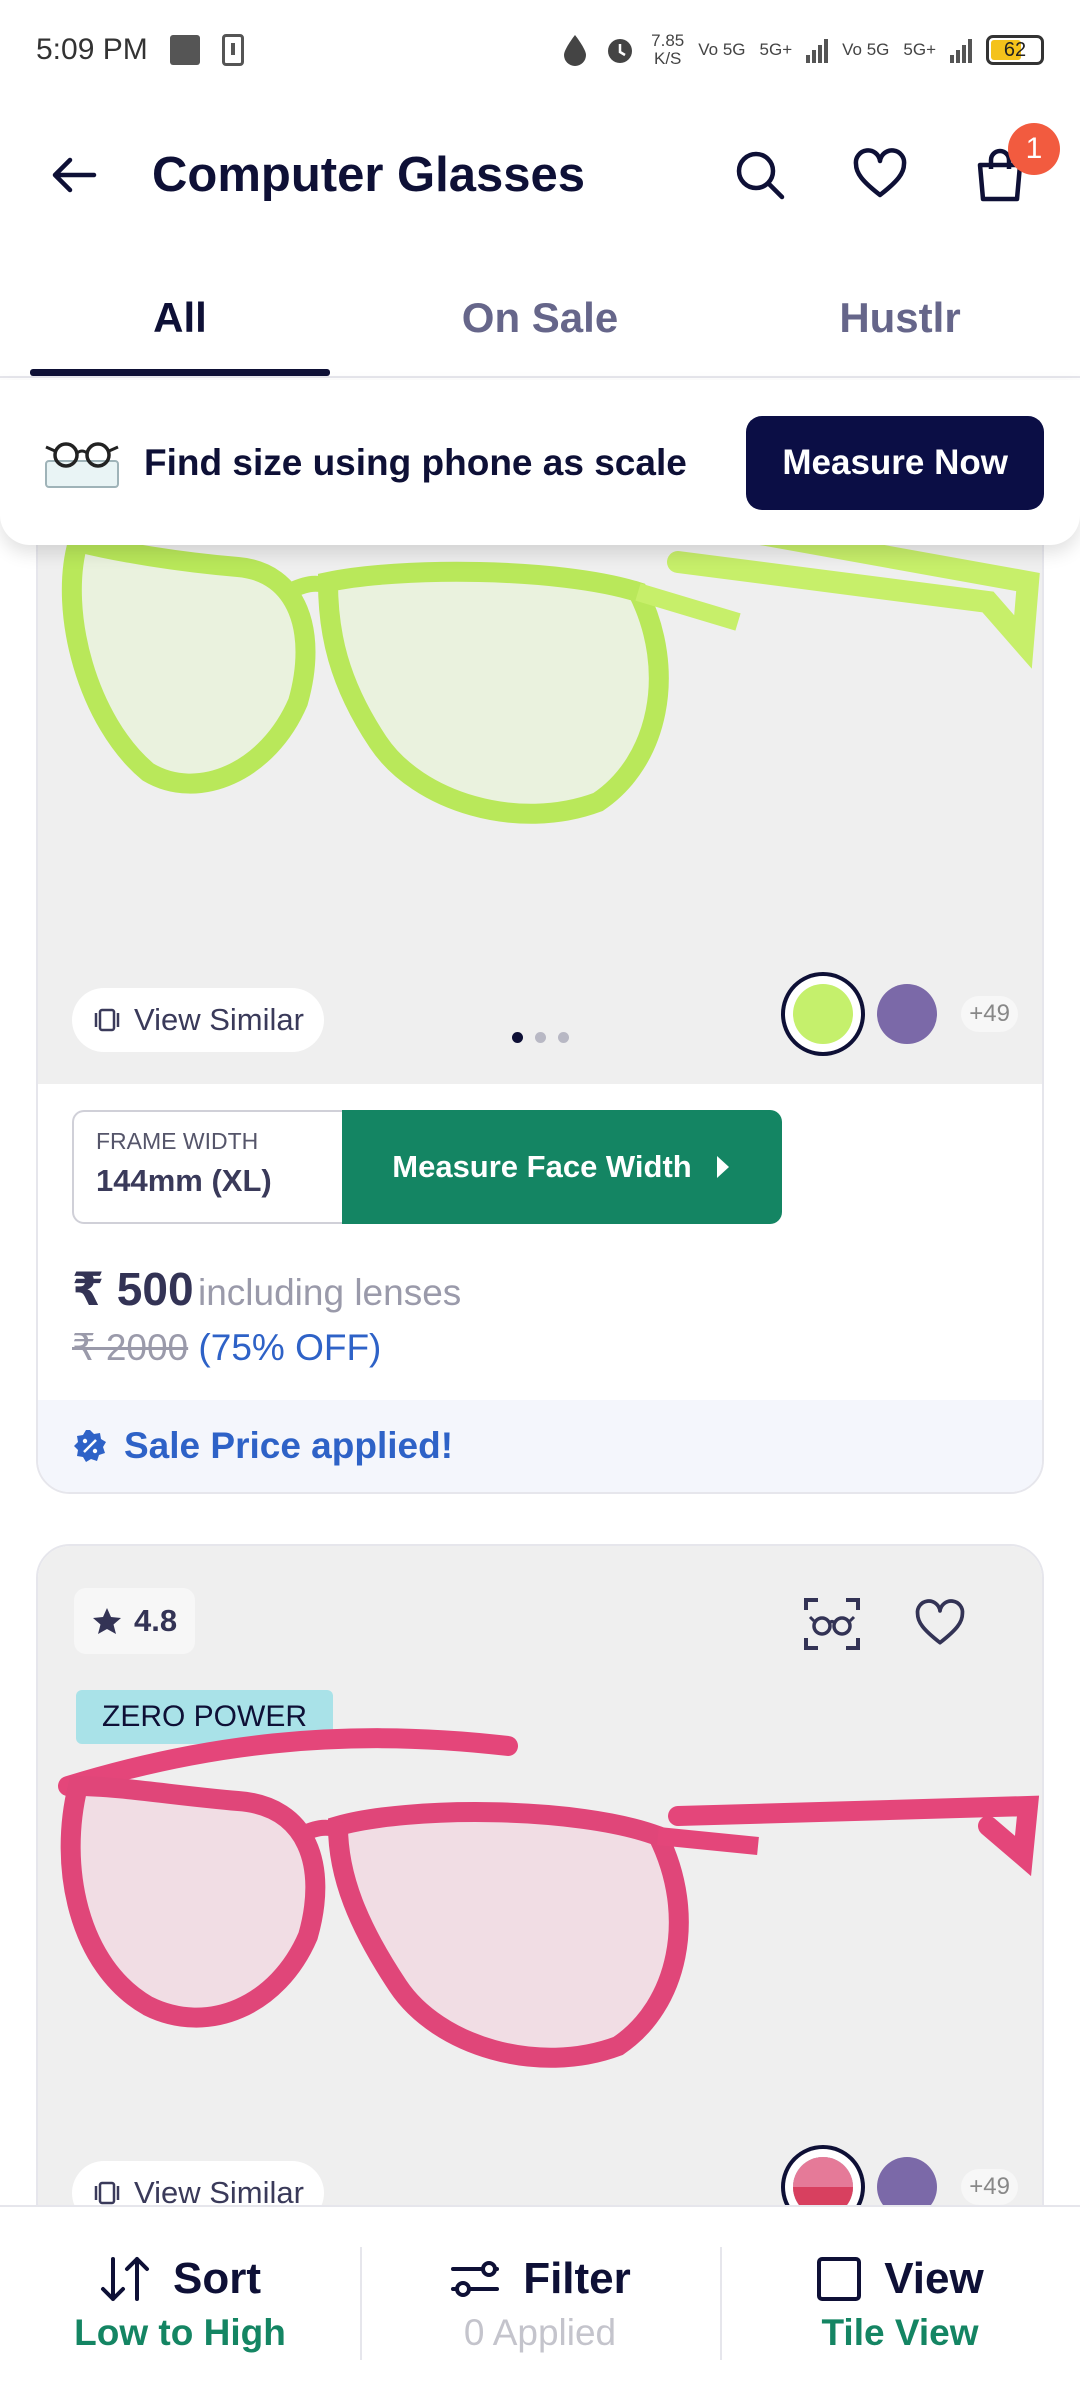 This screenshot has height=2400, width=1080. Describe the element at coordinates (184, 50) in the screenshot. I see `gallery-notification-icon` at that location.